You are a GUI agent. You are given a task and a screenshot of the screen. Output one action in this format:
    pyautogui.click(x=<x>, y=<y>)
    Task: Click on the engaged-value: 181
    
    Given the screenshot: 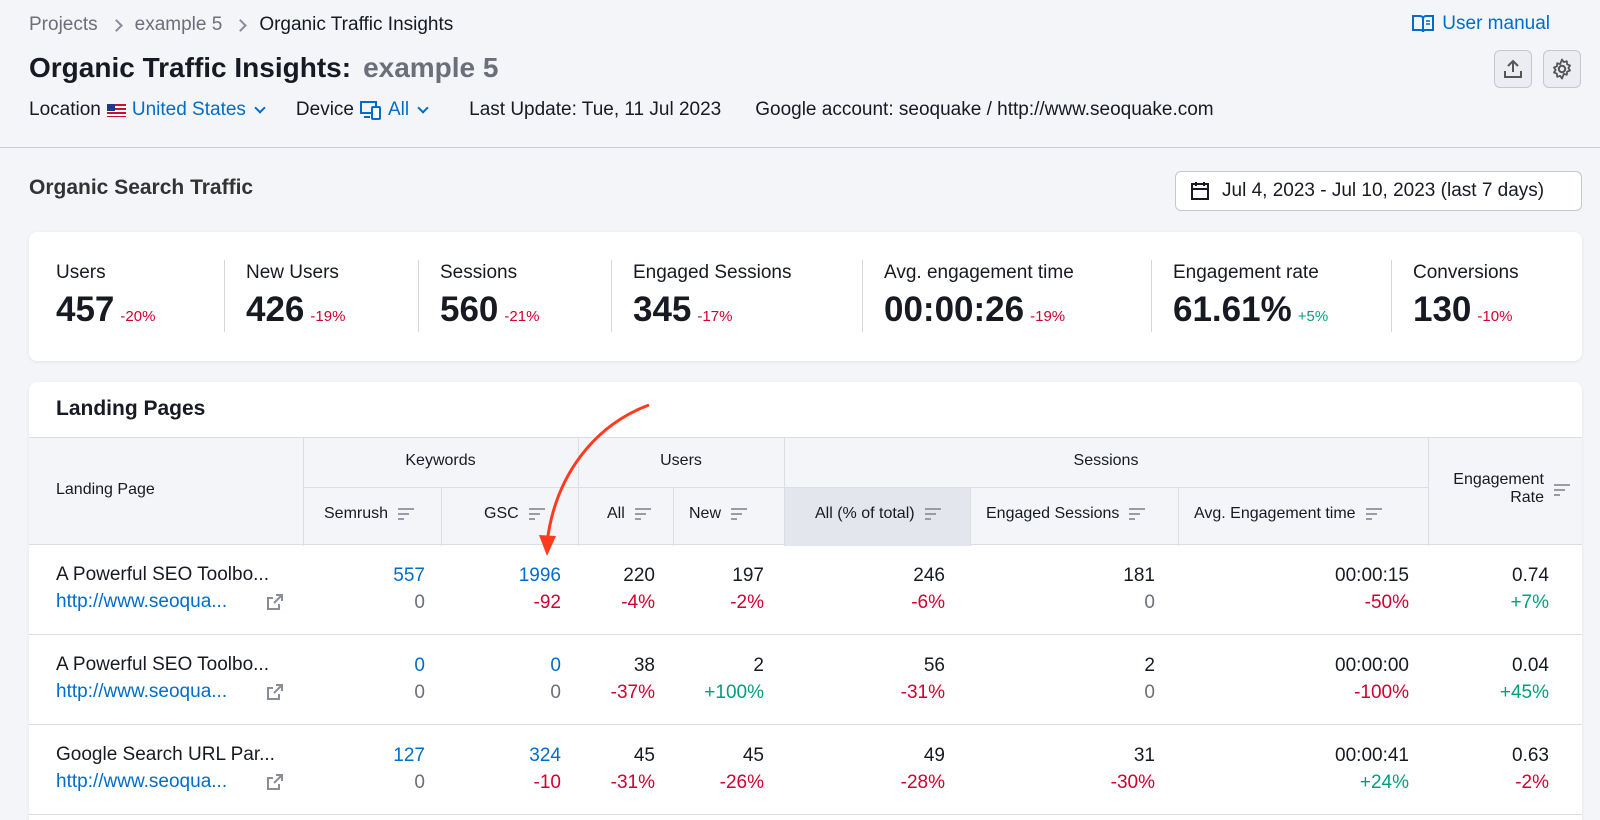 What is the action you would take?
    pyautogui.click(x=1139, y=575)
    